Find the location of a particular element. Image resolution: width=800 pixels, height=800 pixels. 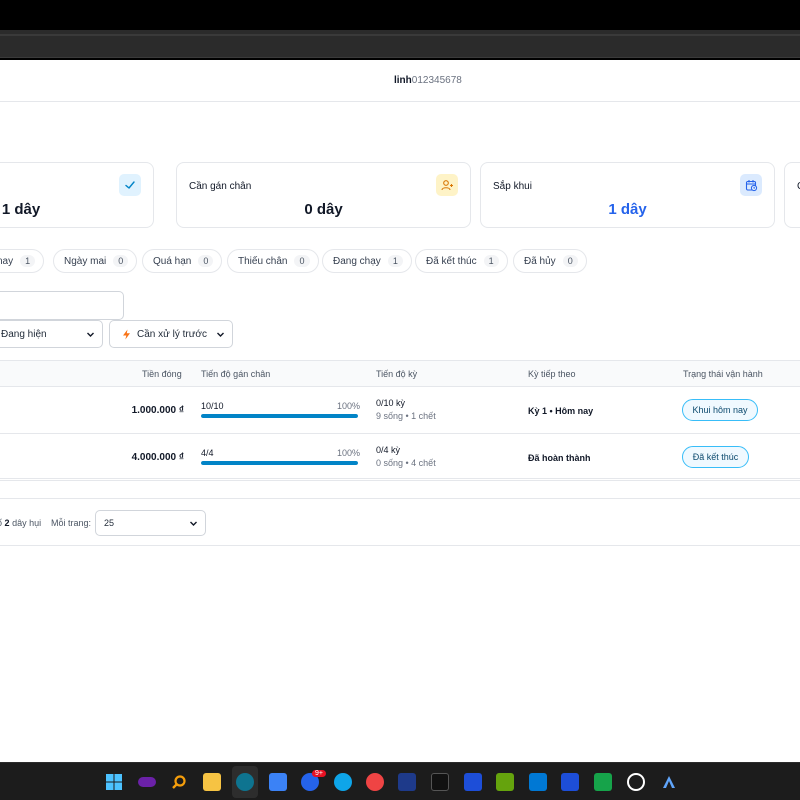

view-select-value: Đang hiện is located at coordinates (24, 334).